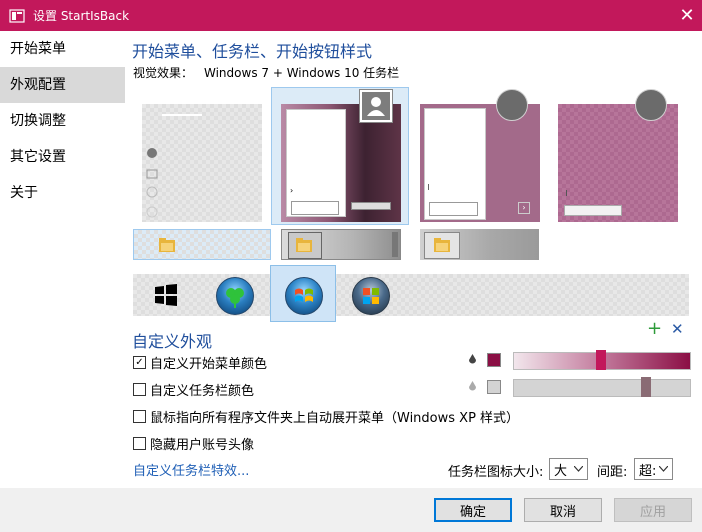  I want to click on add-icon: +, so click(654, 328).